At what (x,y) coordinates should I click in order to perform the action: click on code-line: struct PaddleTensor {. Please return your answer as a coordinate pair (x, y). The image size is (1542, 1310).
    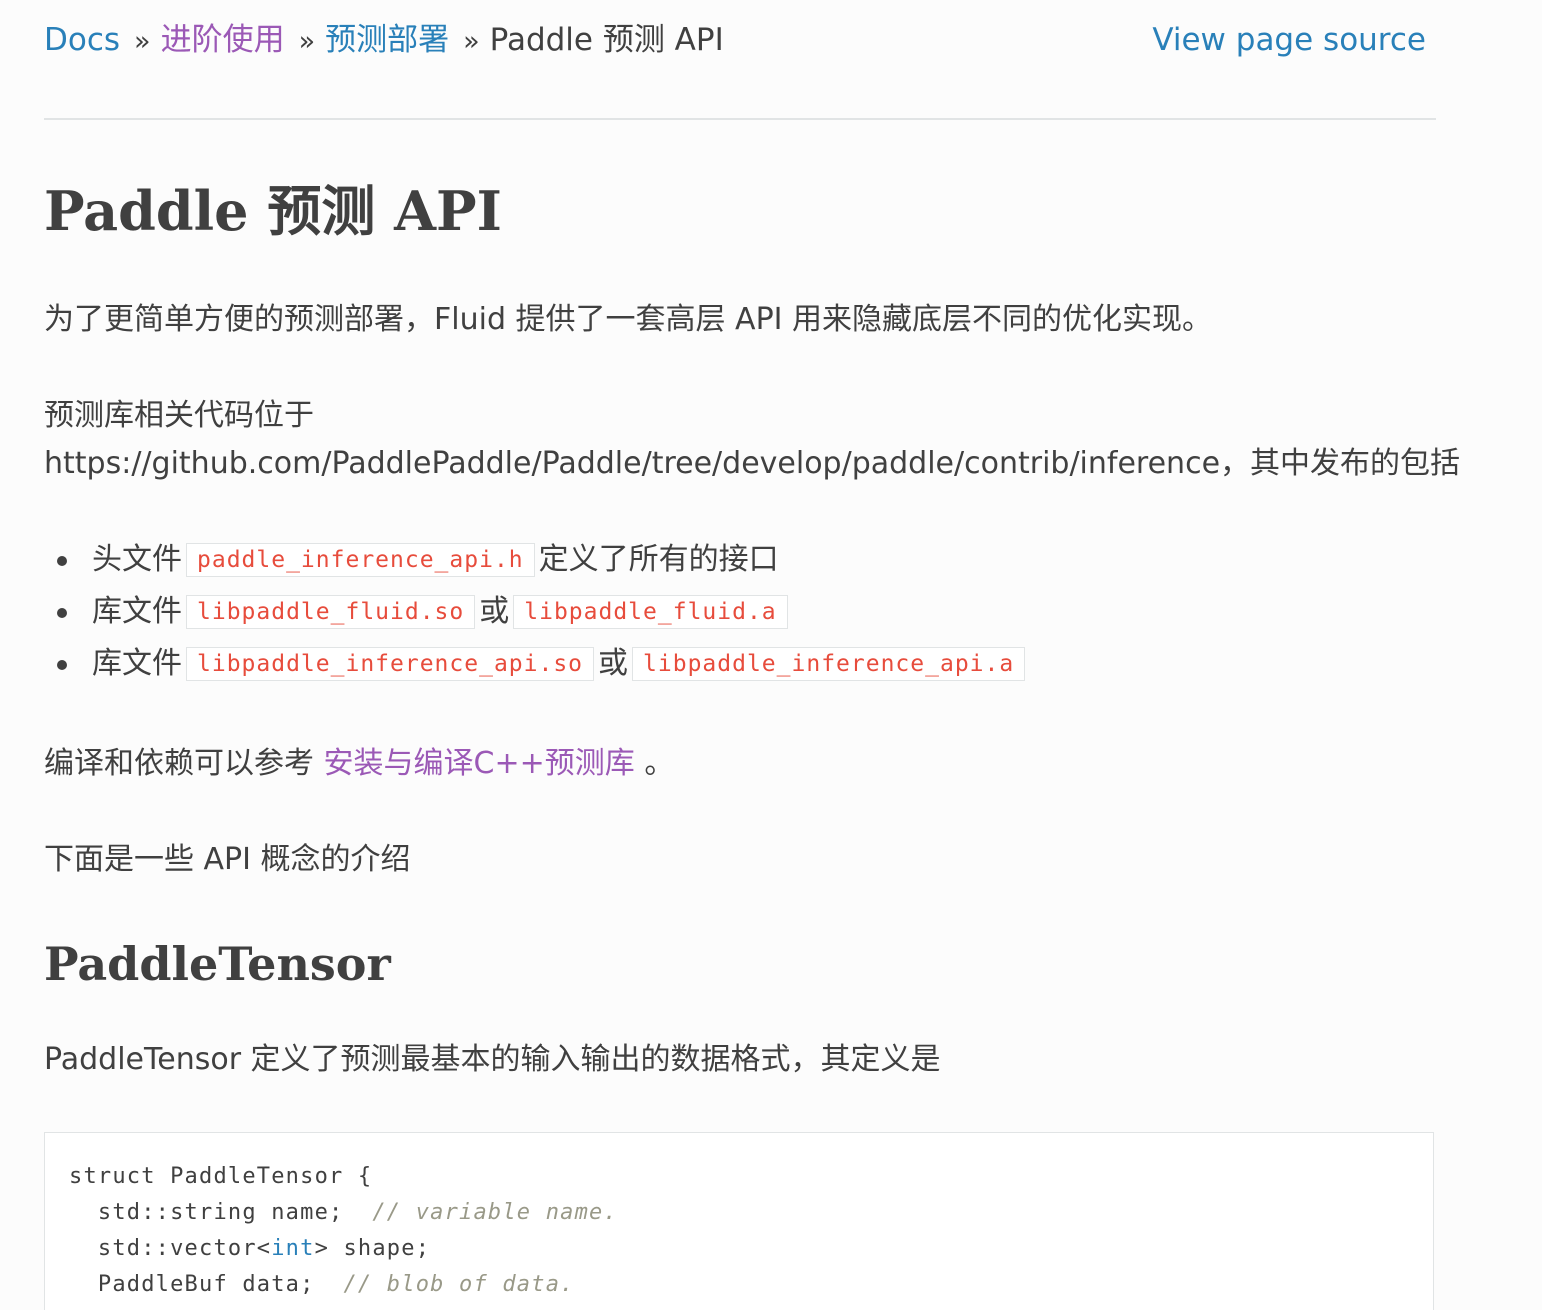
    Looking at the image, I should click on (221, 1176).